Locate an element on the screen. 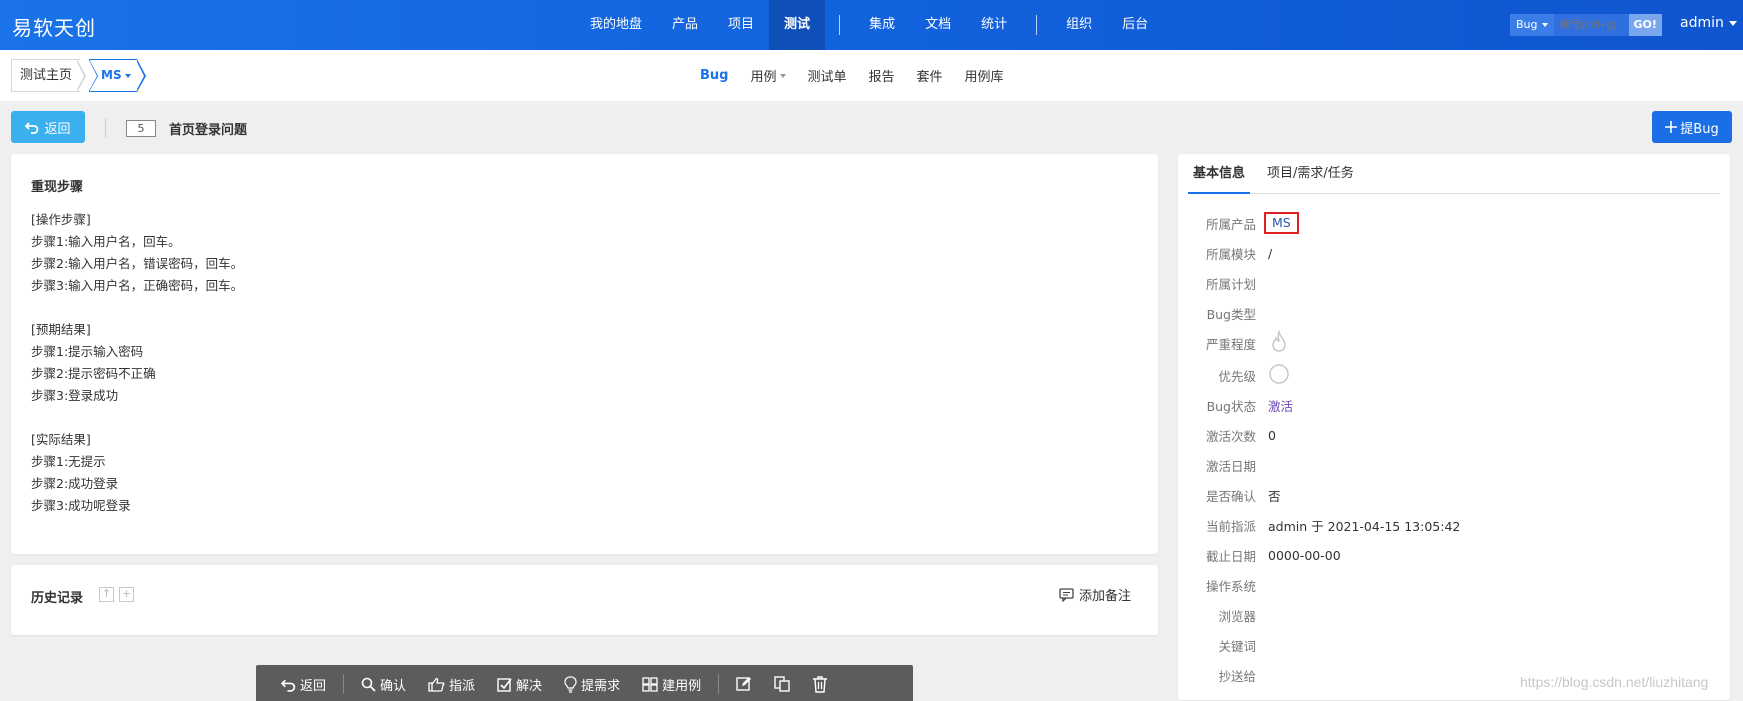 Image resolution: width=1743 pixels, height=701 pixels. info-value: 0 is located at coordinates (1272, 435).